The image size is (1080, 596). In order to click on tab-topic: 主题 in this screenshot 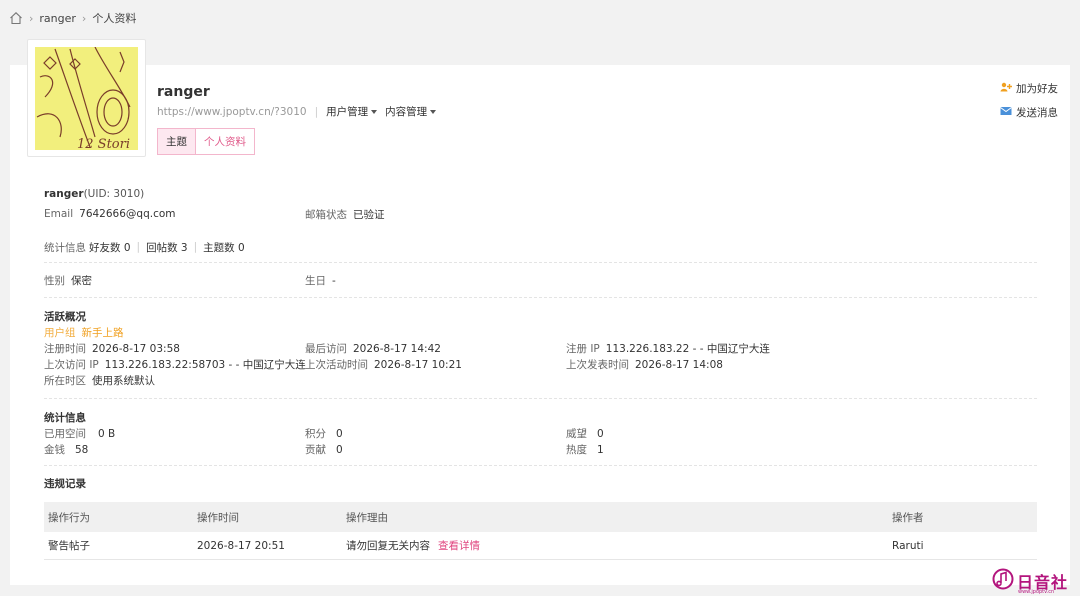, I will do `click(176, 141)`.